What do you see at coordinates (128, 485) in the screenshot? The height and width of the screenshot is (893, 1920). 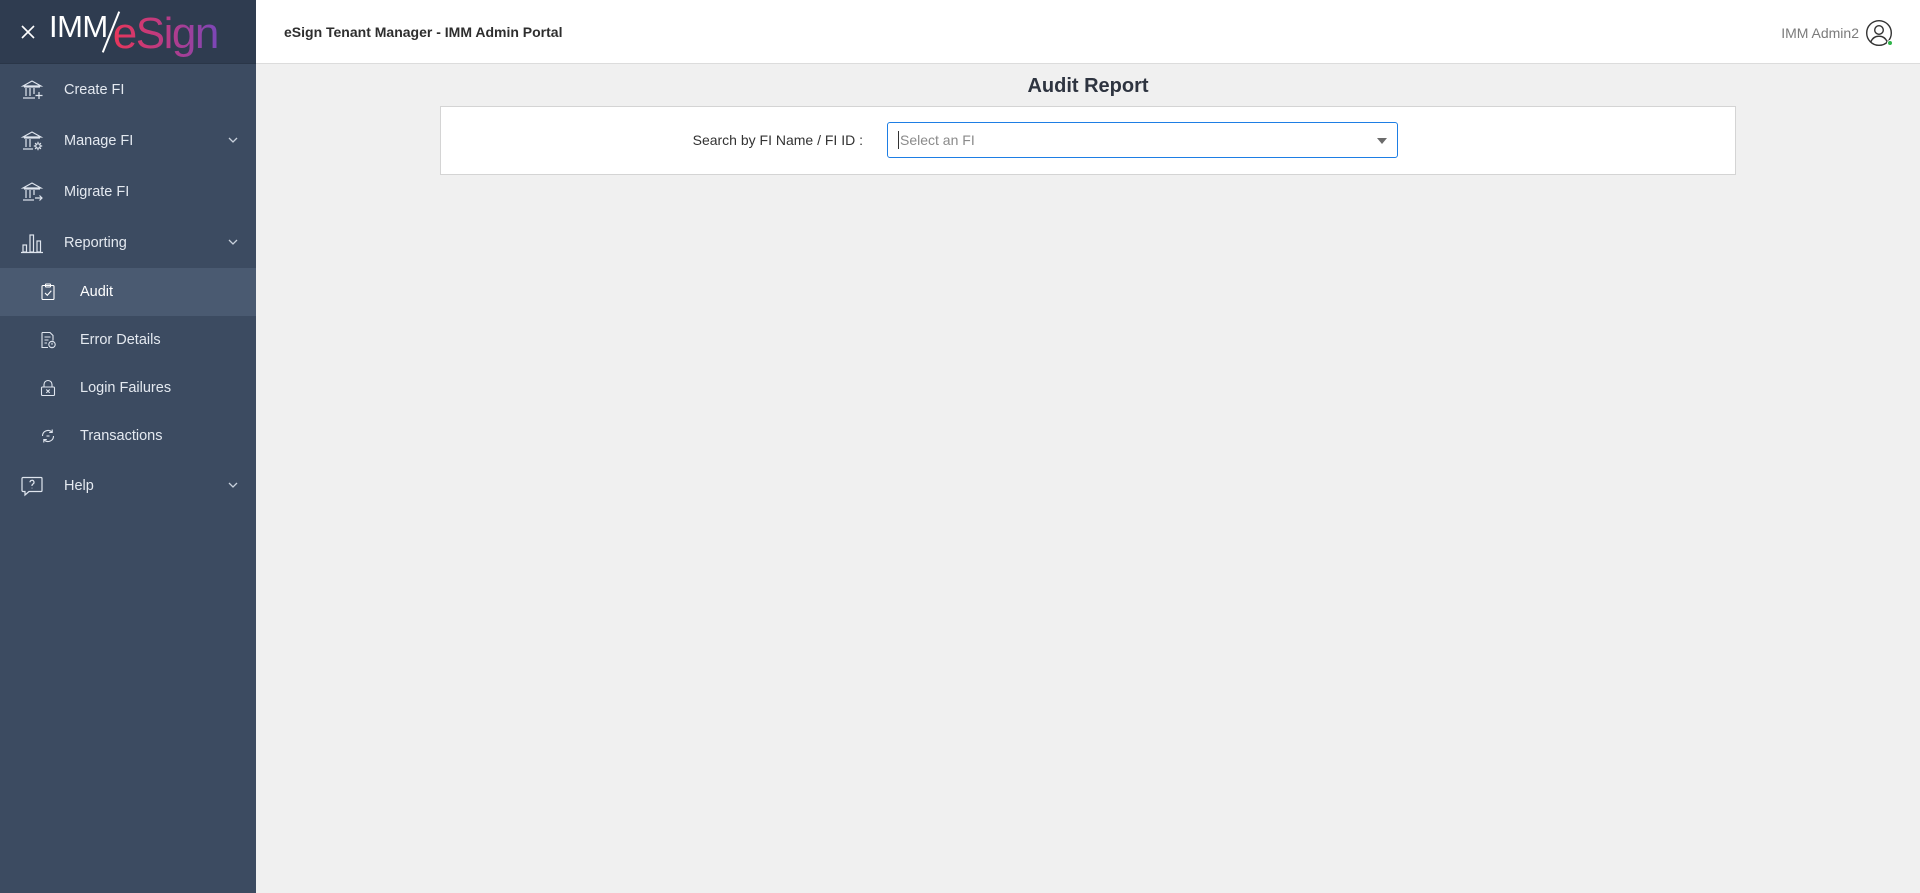 I see `sidebar-item-help: Help` at bounding box center [128, 485].